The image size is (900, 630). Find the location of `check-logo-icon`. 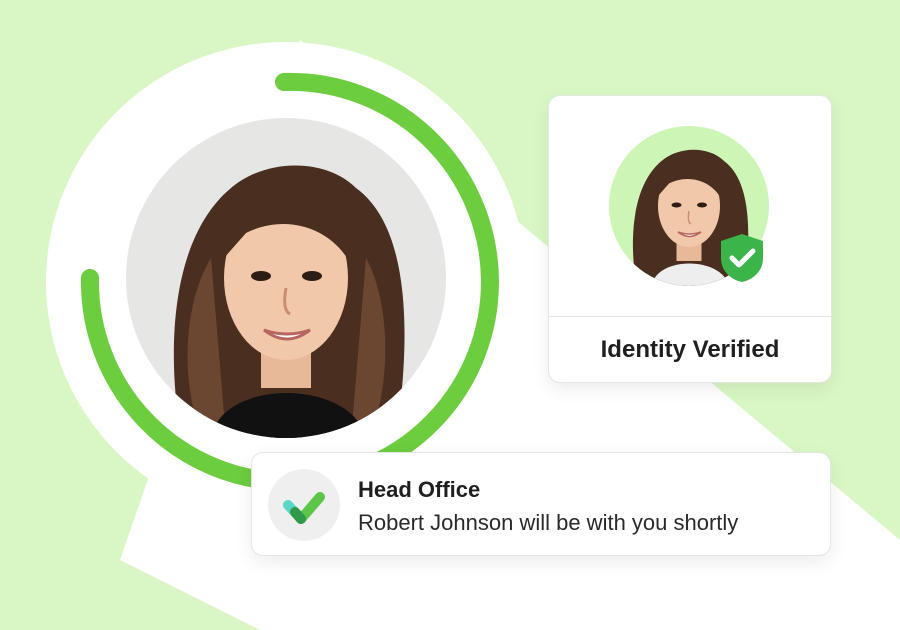

check-logo-icon is located at coordinates (304, 505).